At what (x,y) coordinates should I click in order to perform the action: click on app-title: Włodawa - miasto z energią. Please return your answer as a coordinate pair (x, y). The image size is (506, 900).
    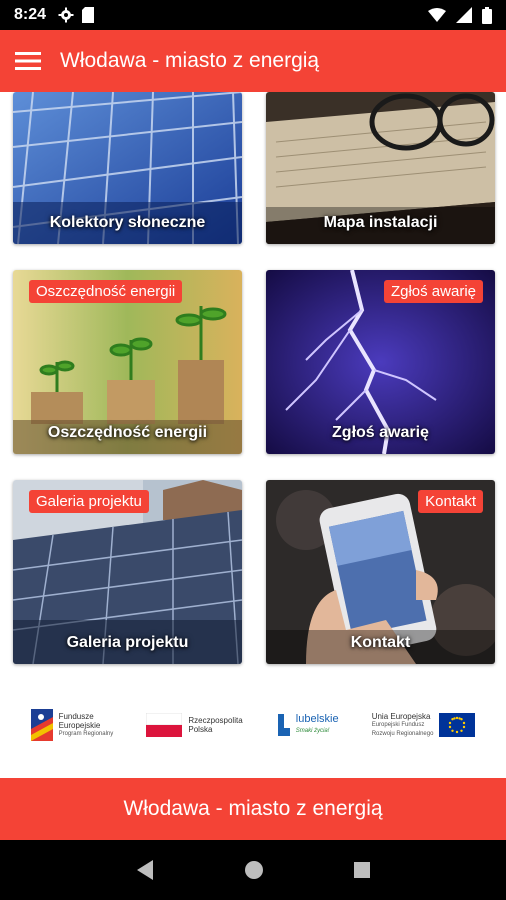
    Looking at the image, I should click on (190, 60).